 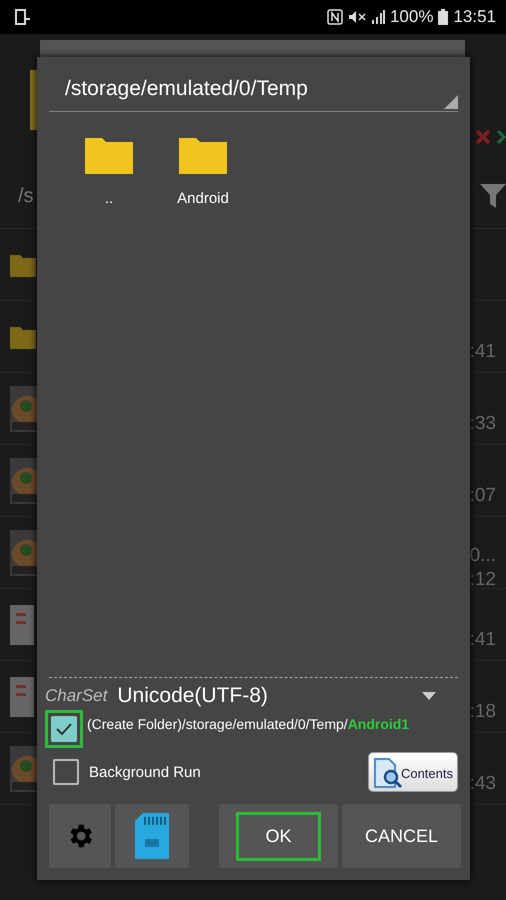 I want to click on folder-name: Android, so click(x=203, y=198).